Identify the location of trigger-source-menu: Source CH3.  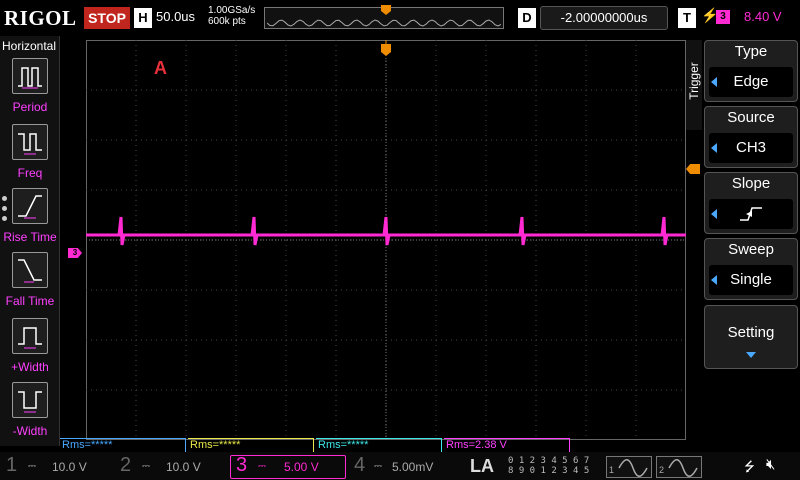
(751, 137).